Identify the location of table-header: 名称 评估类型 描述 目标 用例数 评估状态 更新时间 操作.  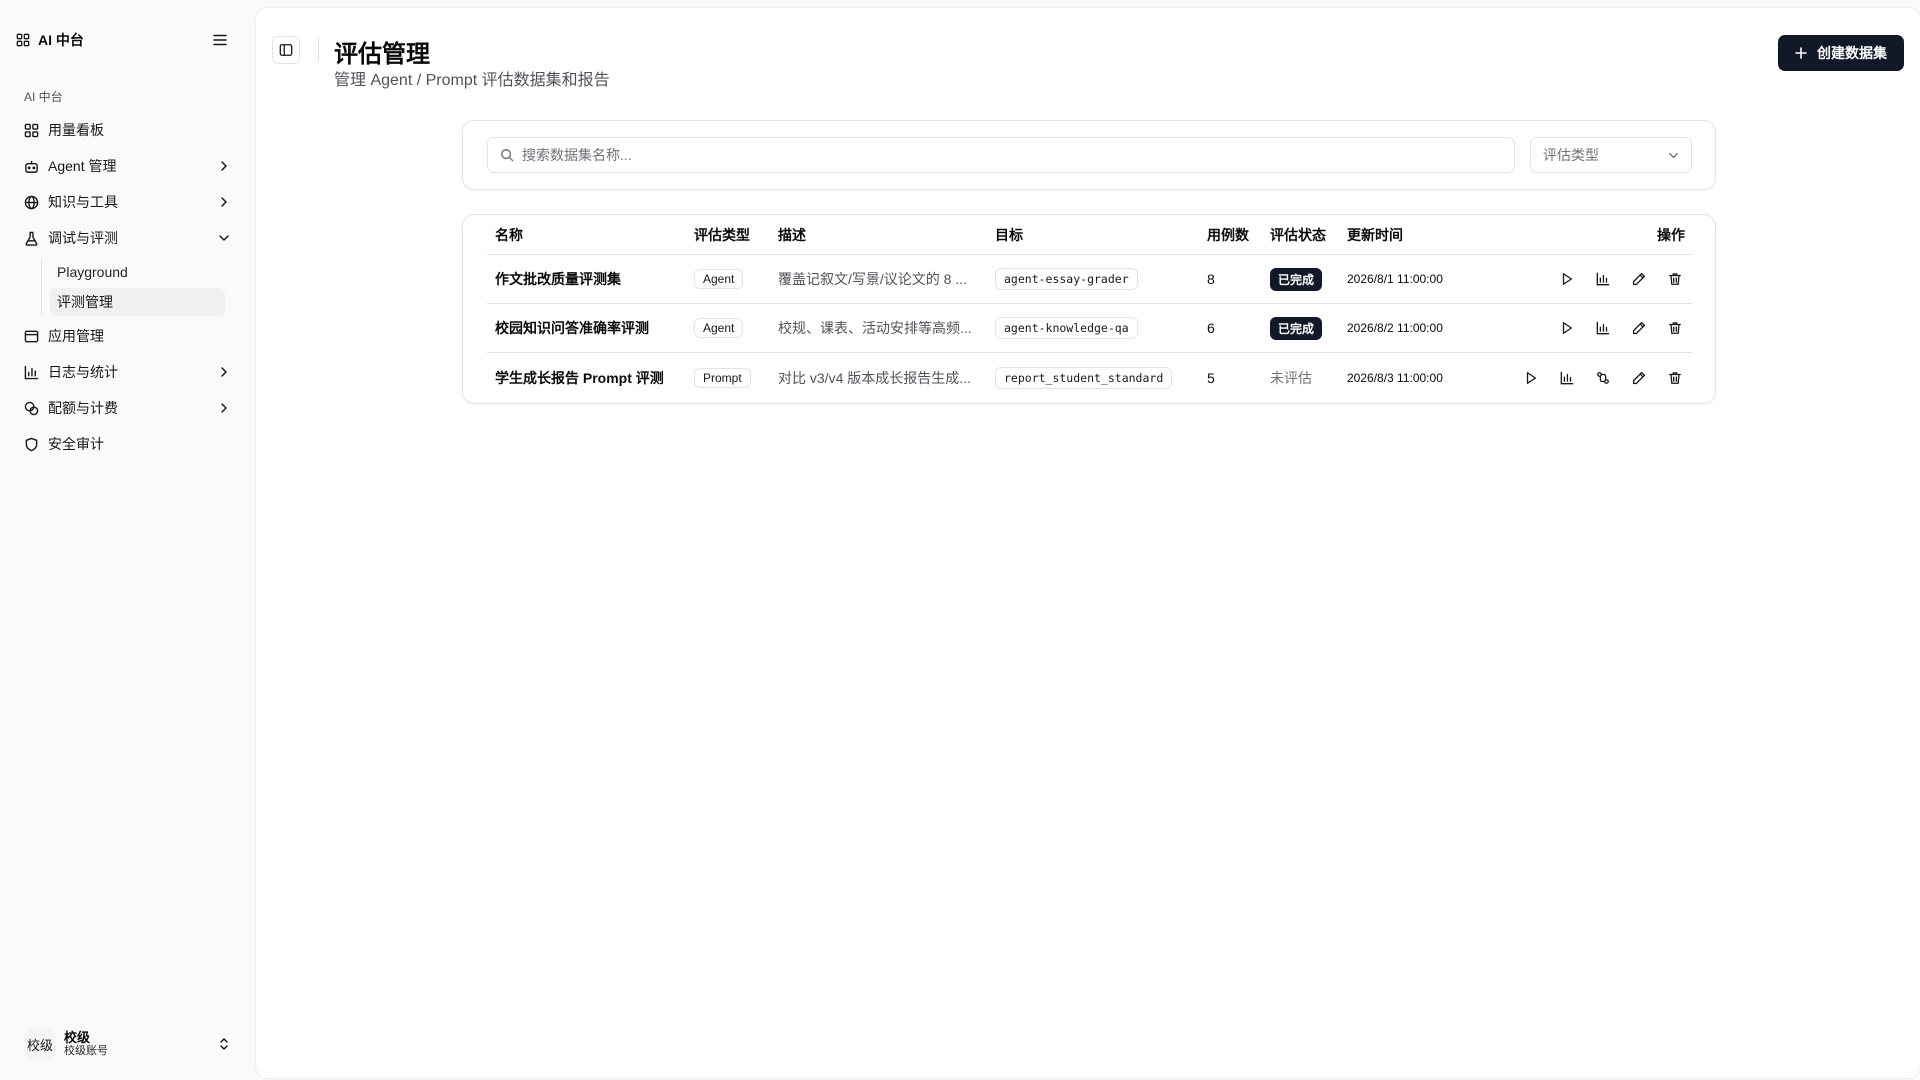
(1090, 235).